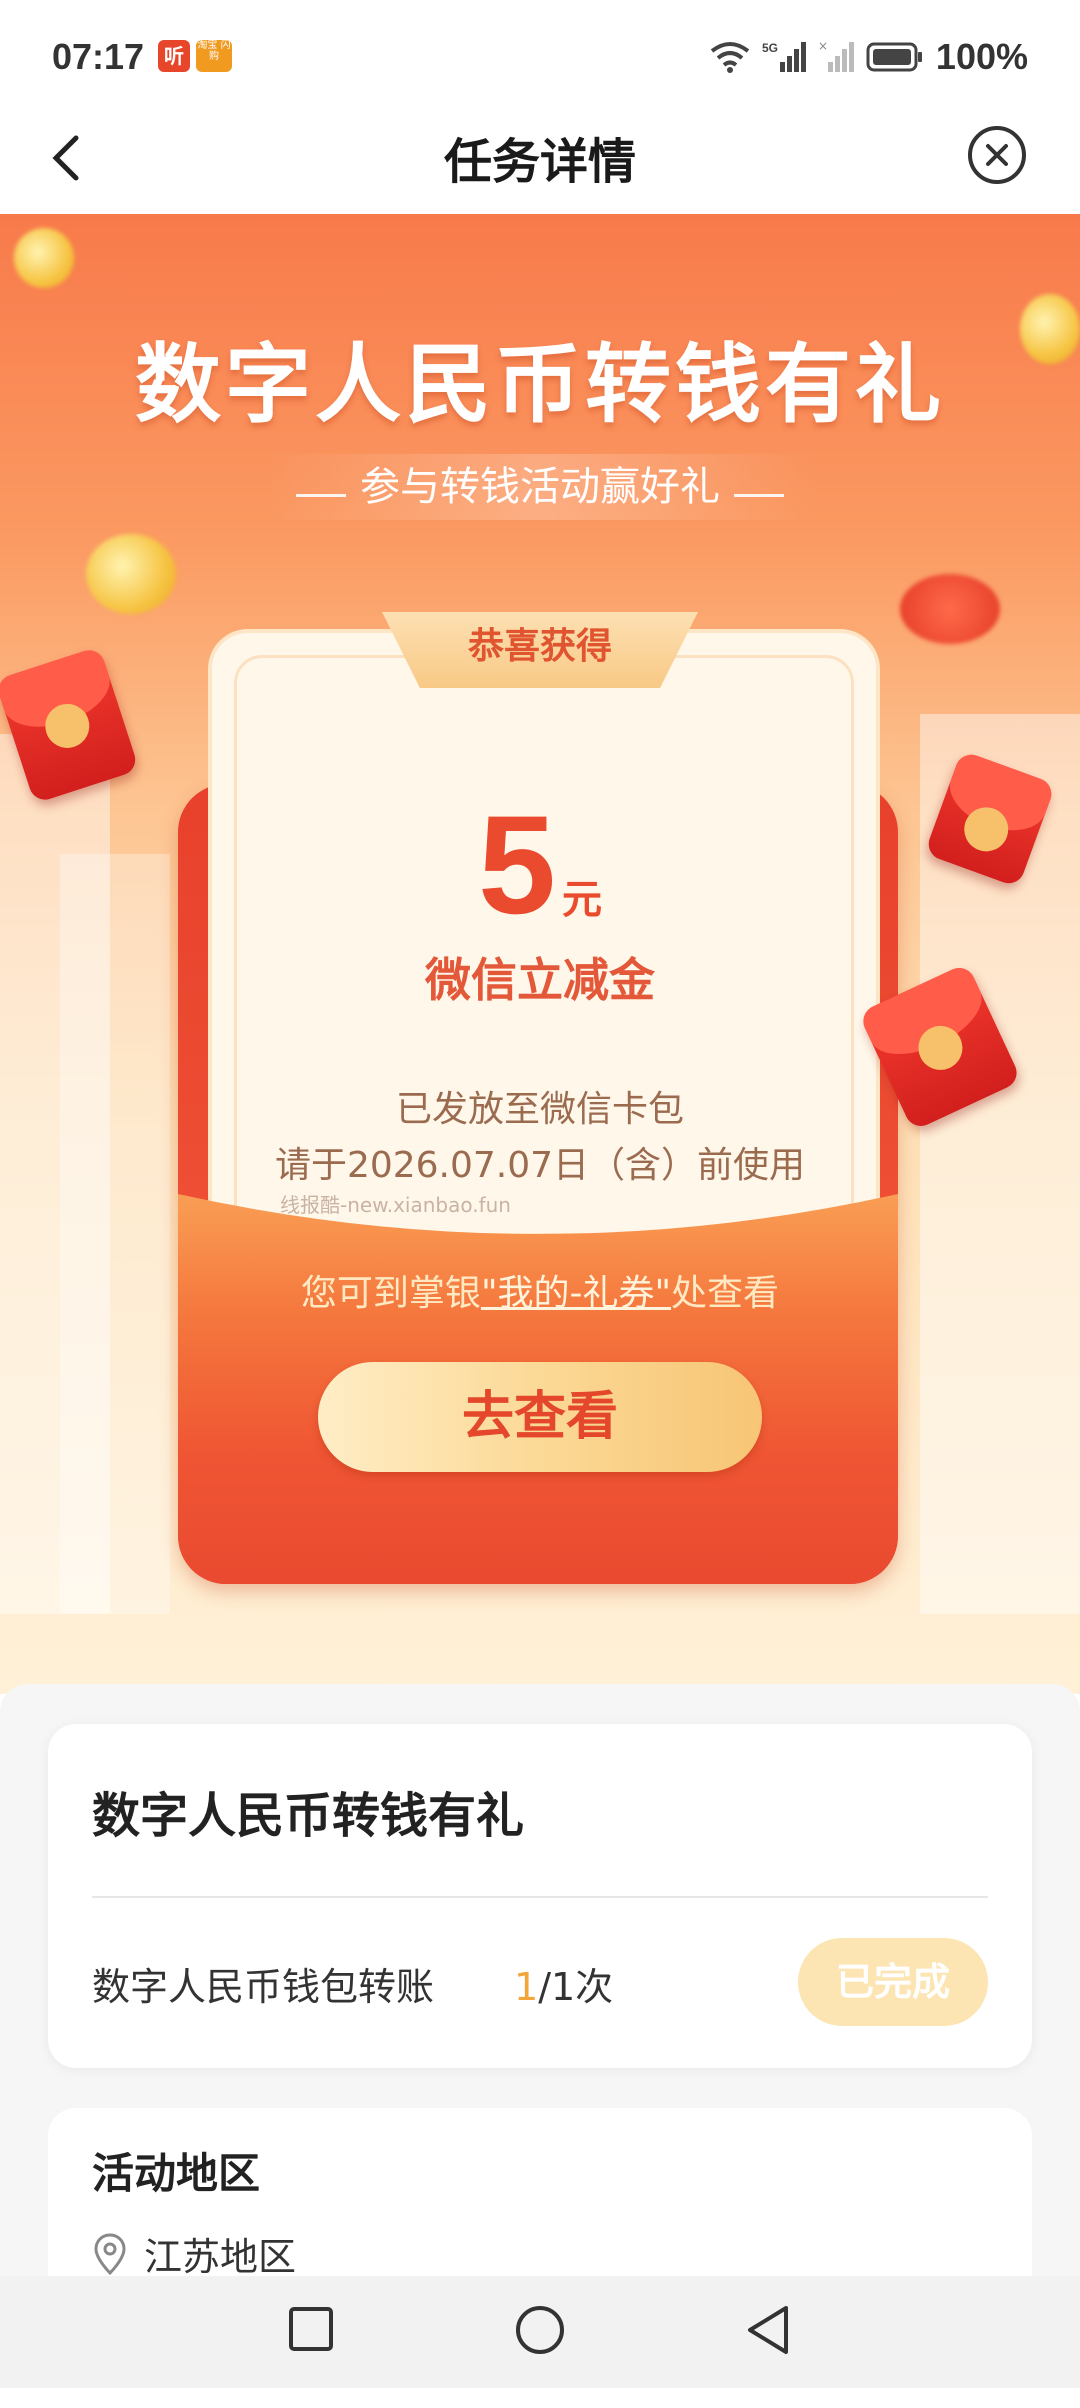 The image size is (1080, 2408). Describe the element at coordinates (581, 900) in the screenshot. I see `amount-unit: 元` at that location.